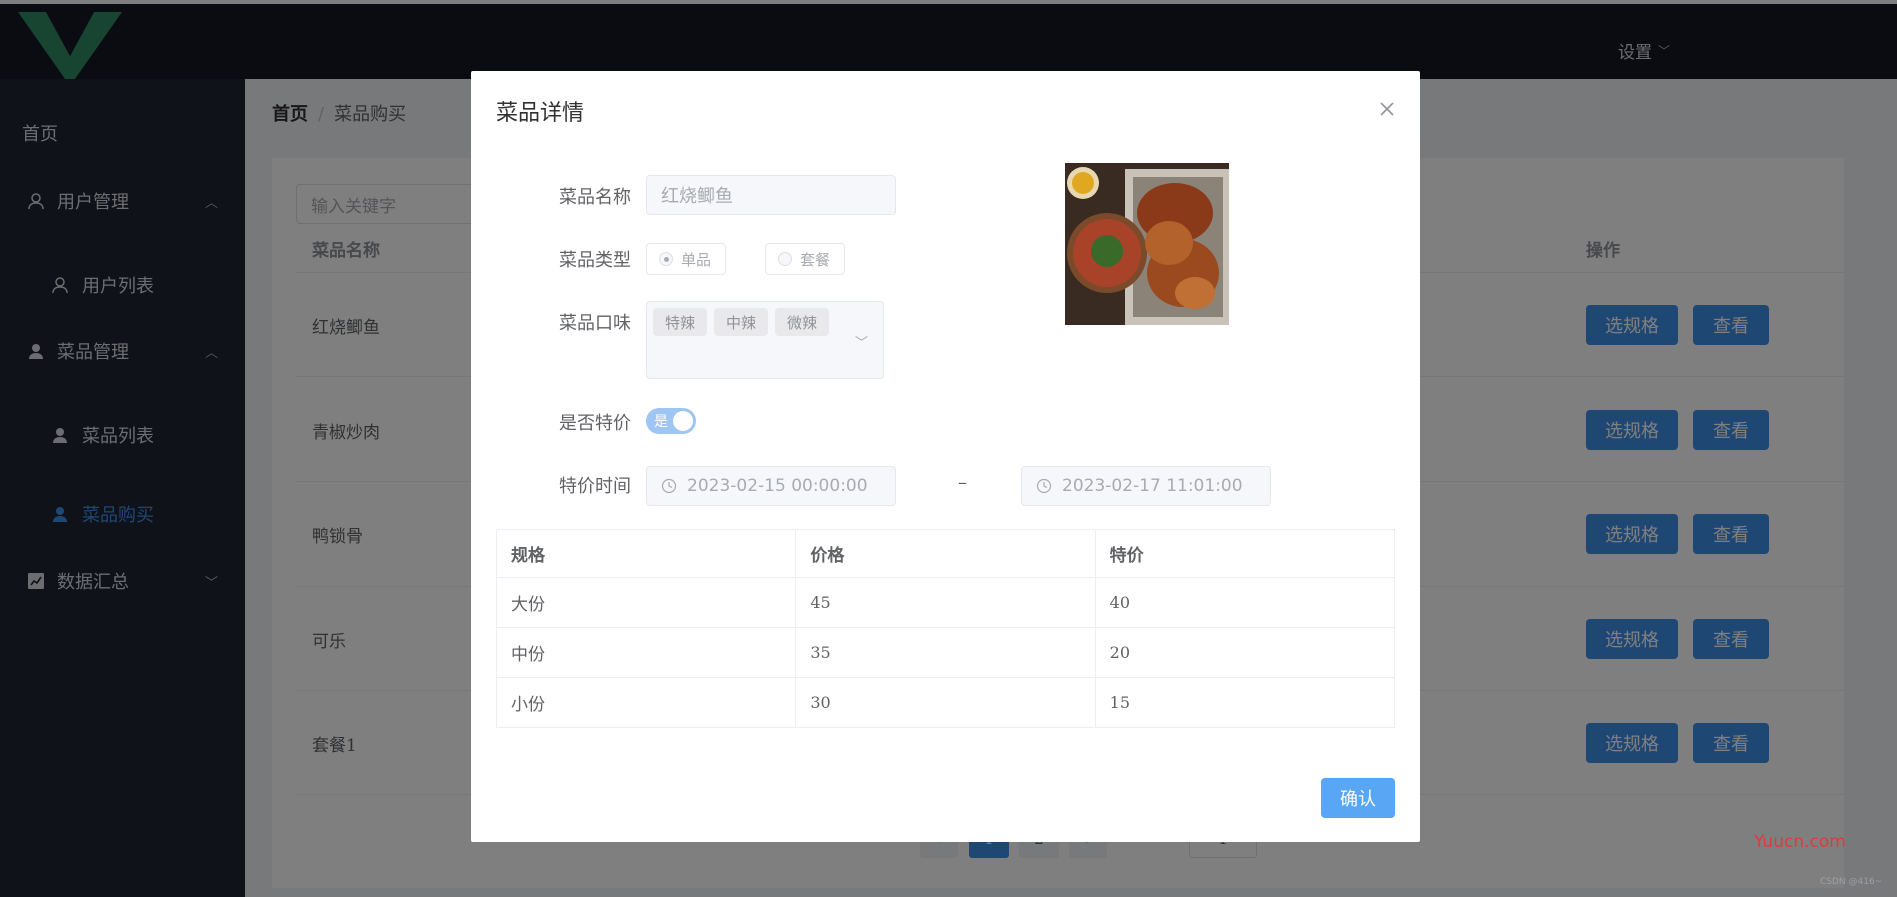 This screenshot has width=1897, height=897. What do you see at coordinates (1152, 486) in the screenshot?
I see `end-time-value: 2023-02-17 11:01:00` at bounding box center [1152, 486].